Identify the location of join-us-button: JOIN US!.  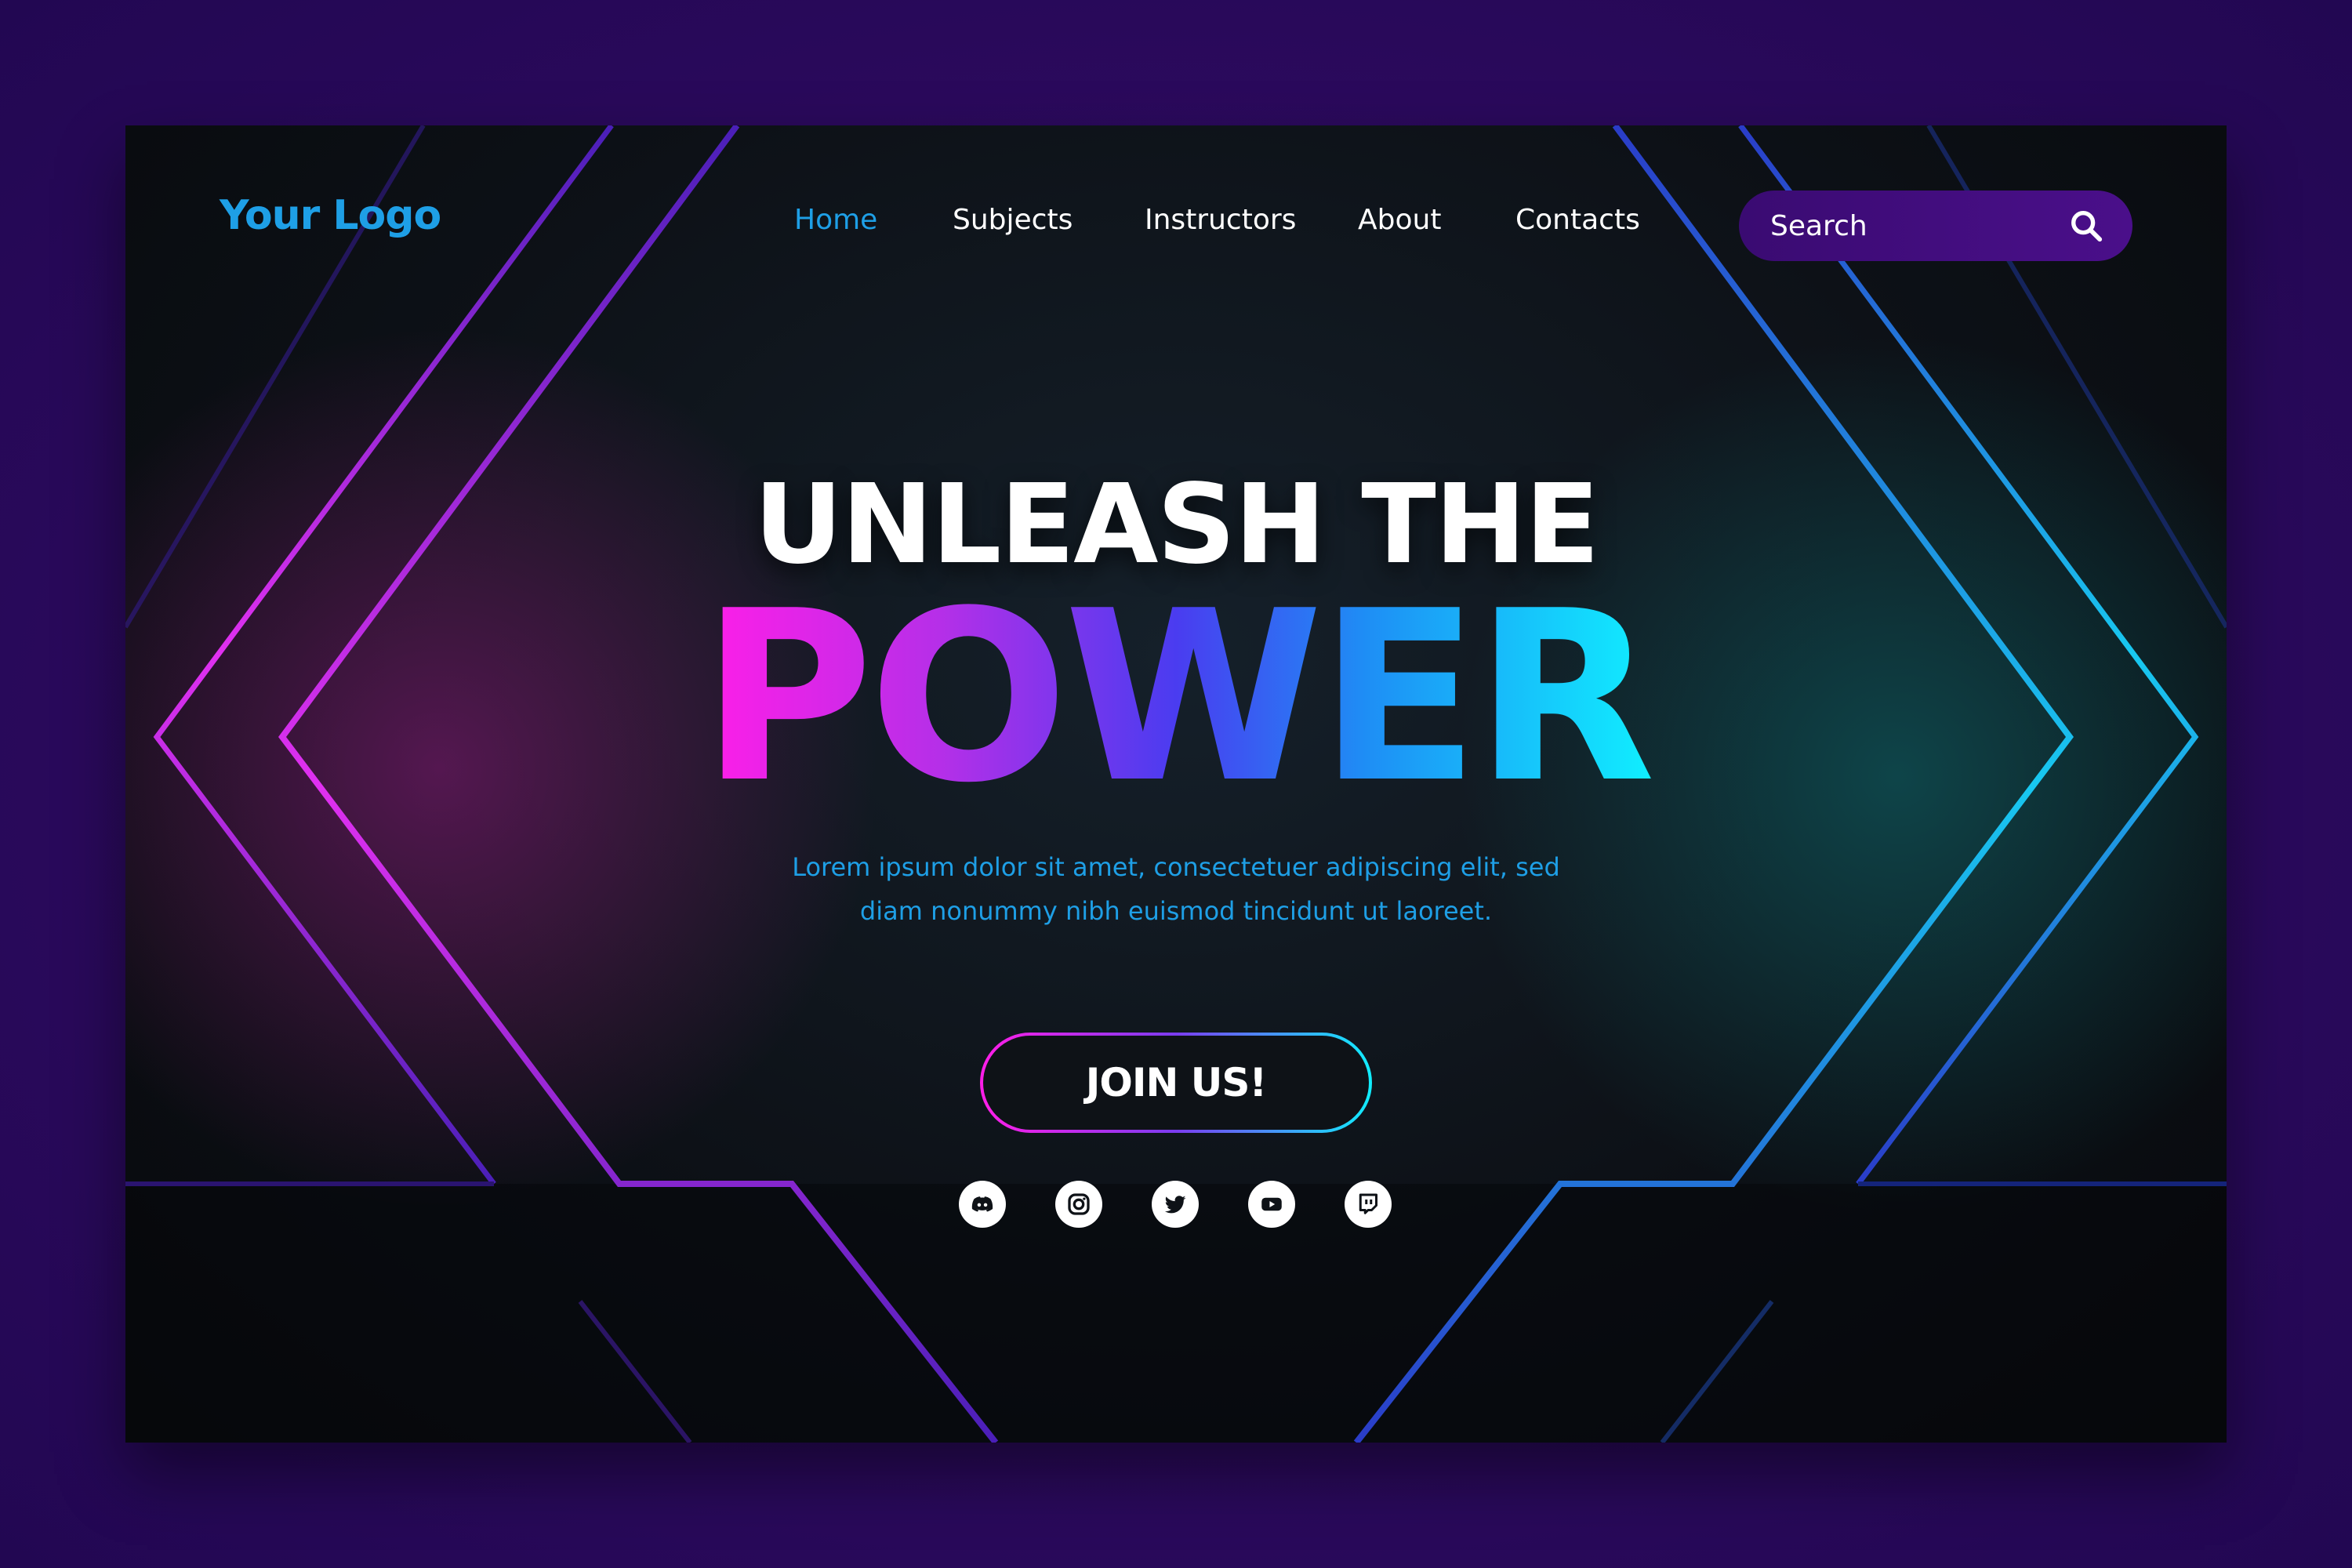
(1176, 1083).